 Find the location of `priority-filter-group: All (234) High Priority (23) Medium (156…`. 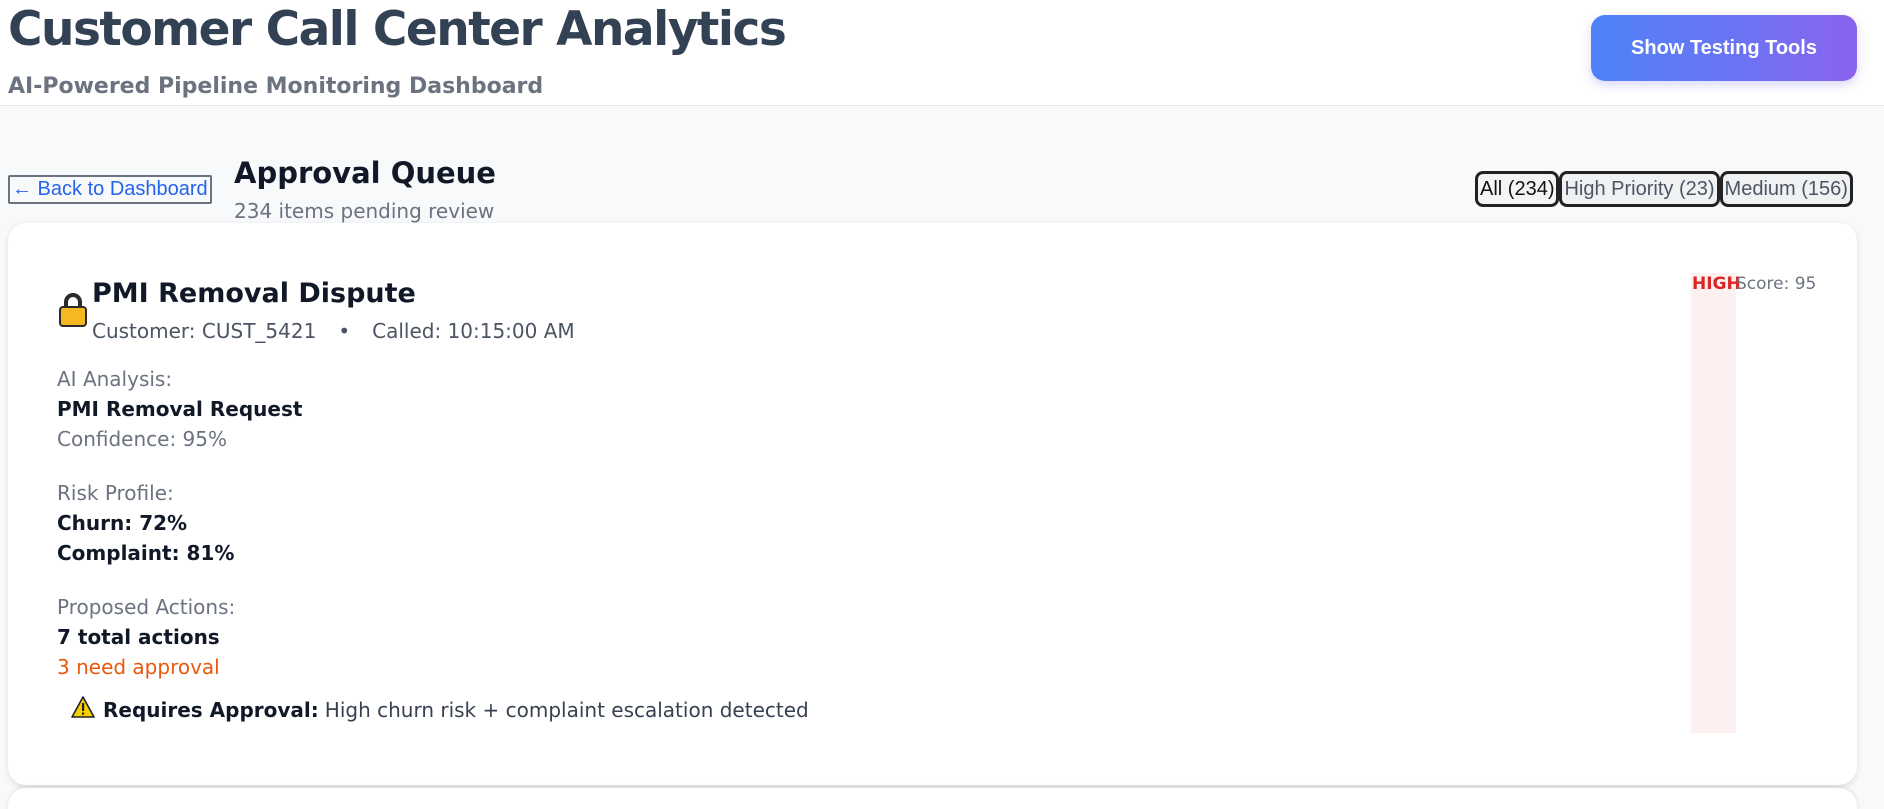

priority-filter-group: All (234) High Priority (23) Medium (156… is located at coordinates (1664, 189).